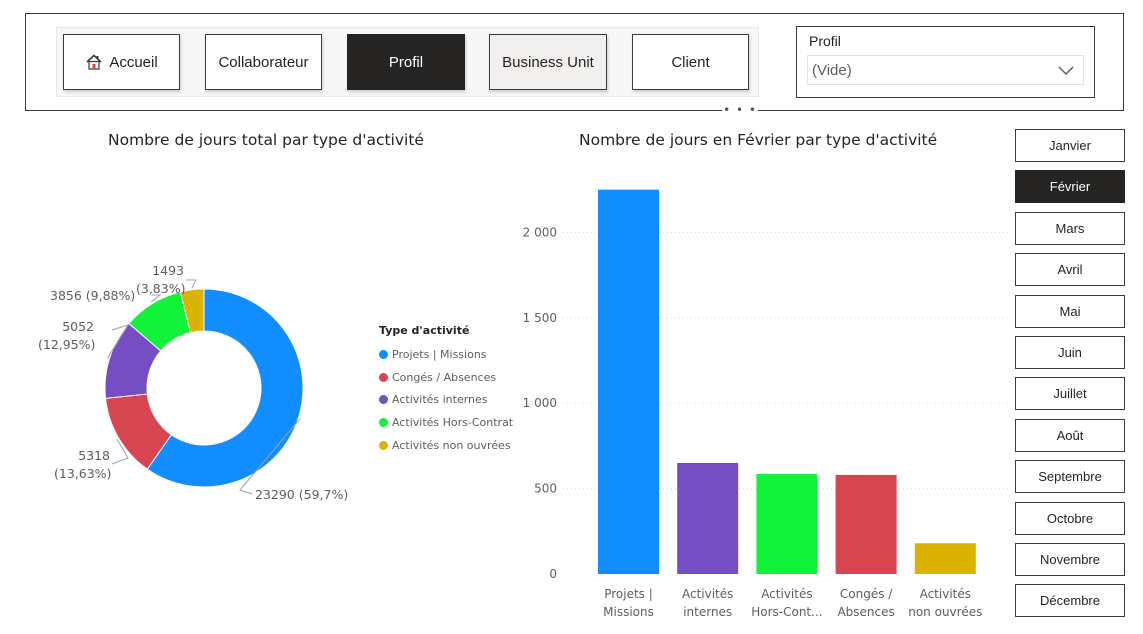 This screenshot has height=634, width=1143. I want to click on nav-button-label: Business Unit, so click(548, 62).